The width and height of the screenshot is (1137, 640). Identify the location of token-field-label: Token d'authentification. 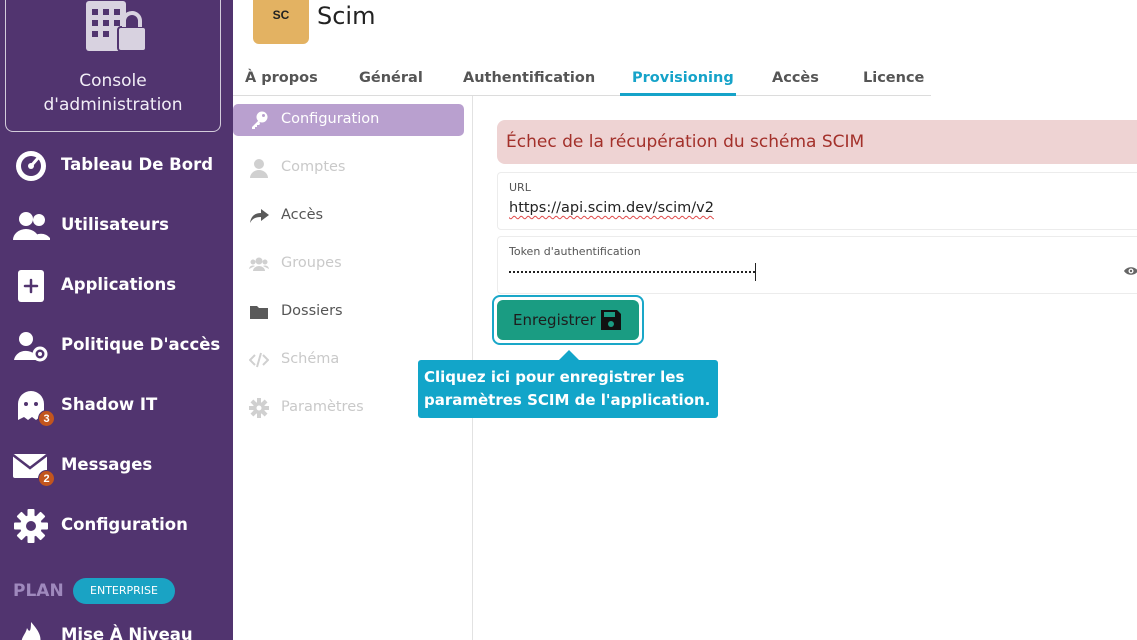
(575, 251).